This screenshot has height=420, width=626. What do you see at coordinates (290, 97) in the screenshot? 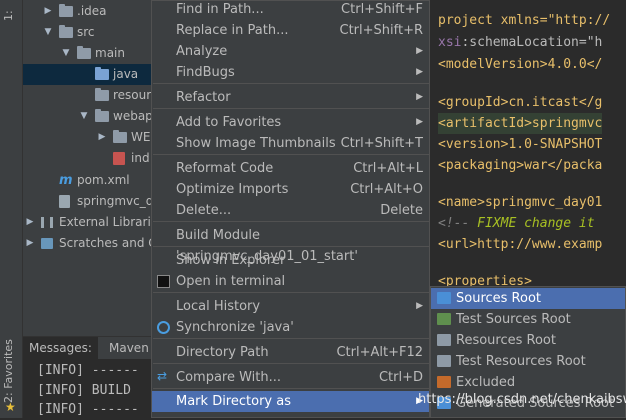
I see `menu-item-refactor: Refactor ▶` at bounding box center [290, 97].